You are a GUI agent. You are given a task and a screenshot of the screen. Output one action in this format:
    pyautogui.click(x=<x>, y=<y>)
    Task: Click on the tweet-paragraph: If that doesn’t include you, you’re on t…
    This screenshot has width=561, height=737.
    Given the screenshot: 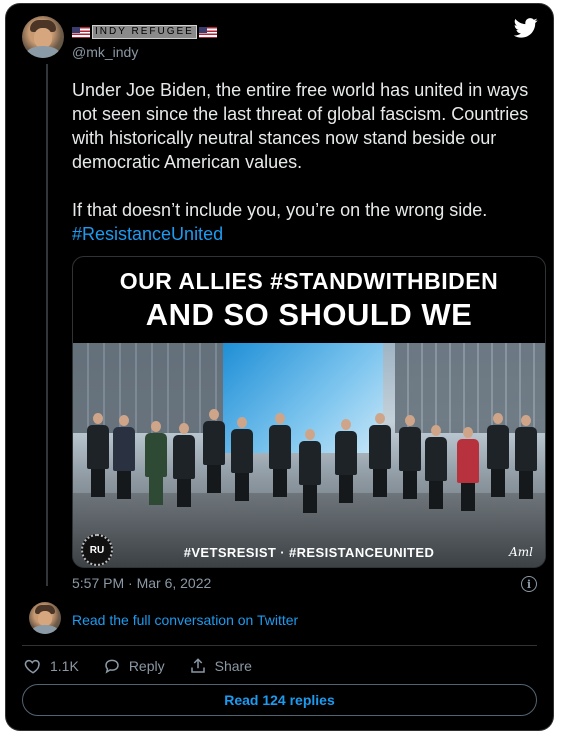 What is the action you would take?
    pyautogui.click(x=280, y=222)
    